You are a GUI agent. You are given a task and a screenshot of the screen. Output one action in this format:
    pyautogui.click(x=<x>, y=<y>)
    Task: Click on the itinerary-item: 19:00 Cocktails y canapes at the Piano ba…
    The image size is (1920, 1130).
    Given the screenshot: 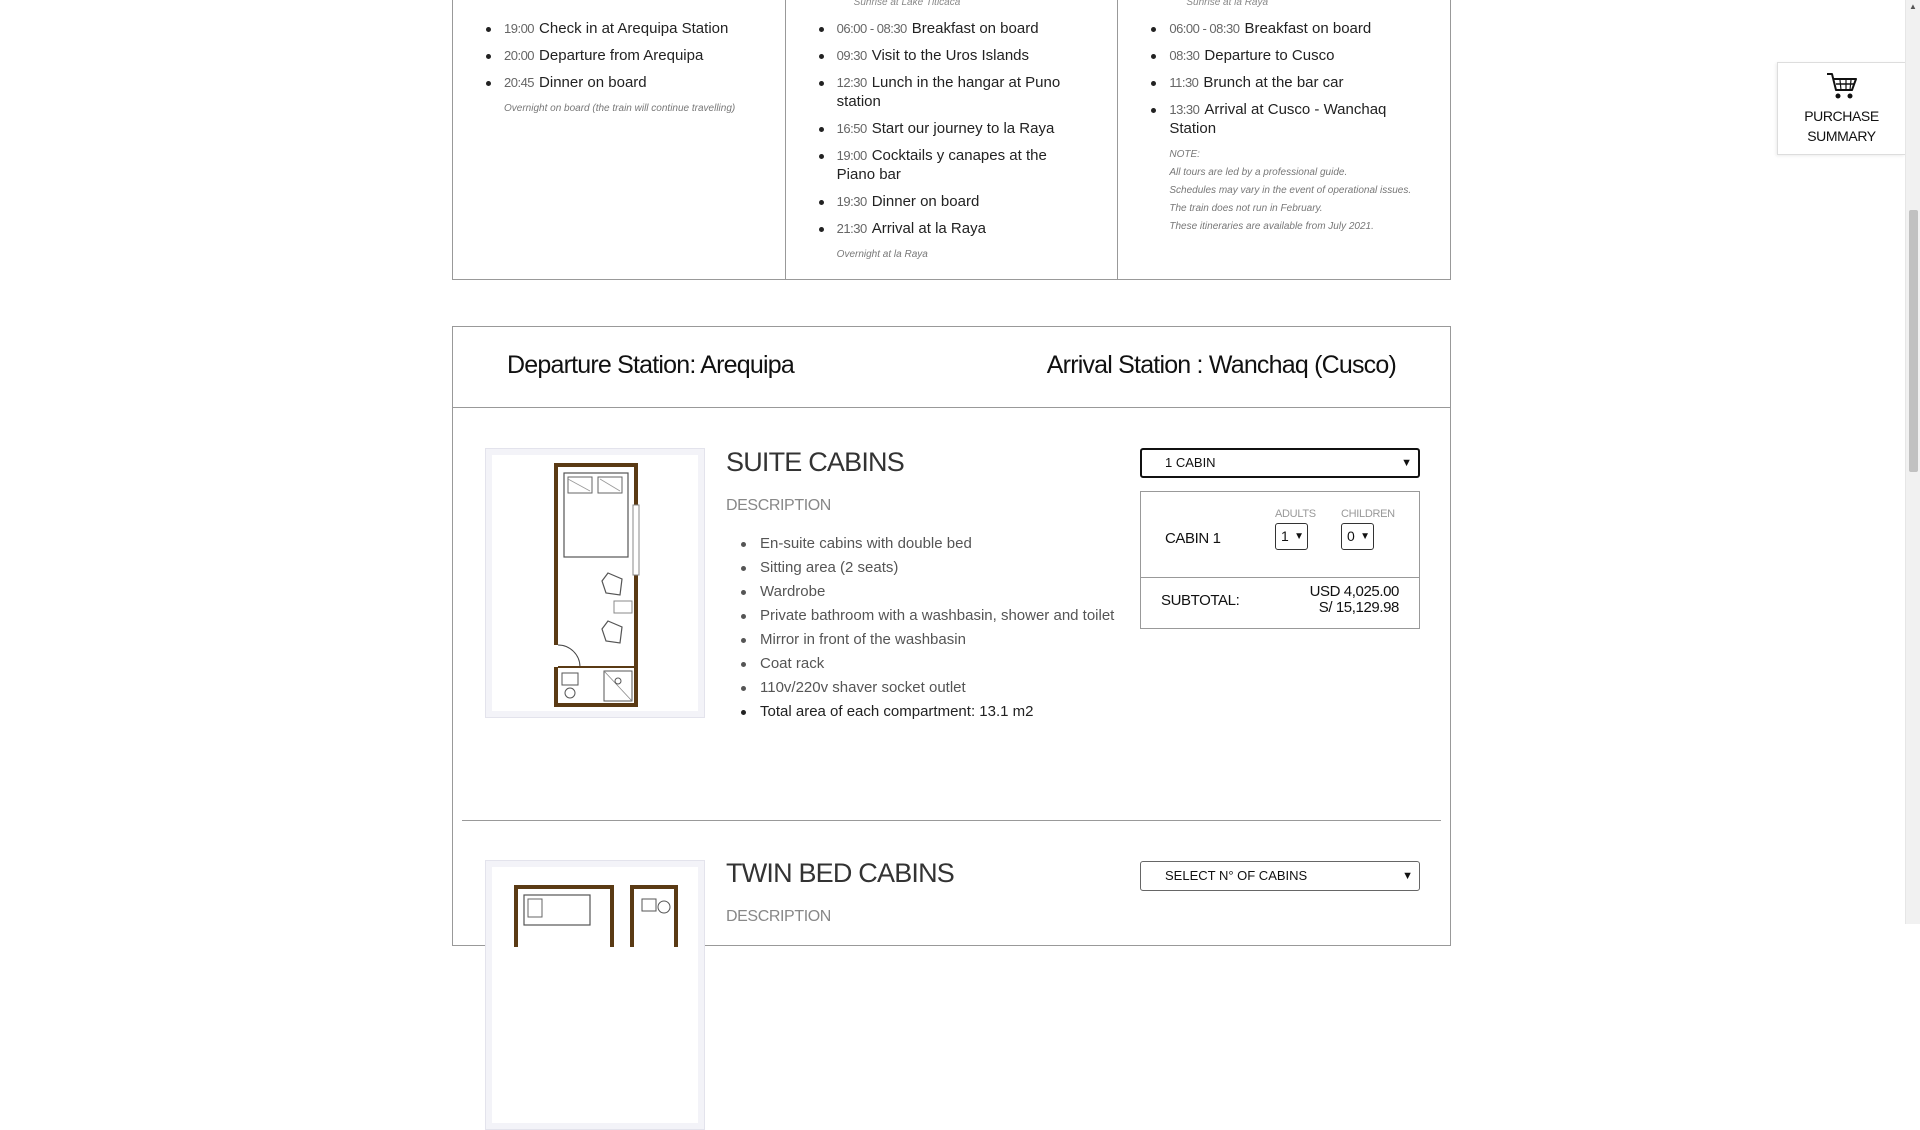 What is the action you would take?
    pyautogui.click(x=947, y=165)
    